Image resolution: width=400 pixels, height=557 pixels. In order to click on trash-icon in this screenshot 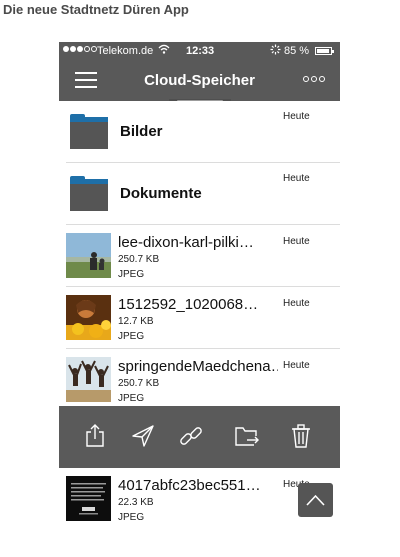, I will do `click(301, 436)`.